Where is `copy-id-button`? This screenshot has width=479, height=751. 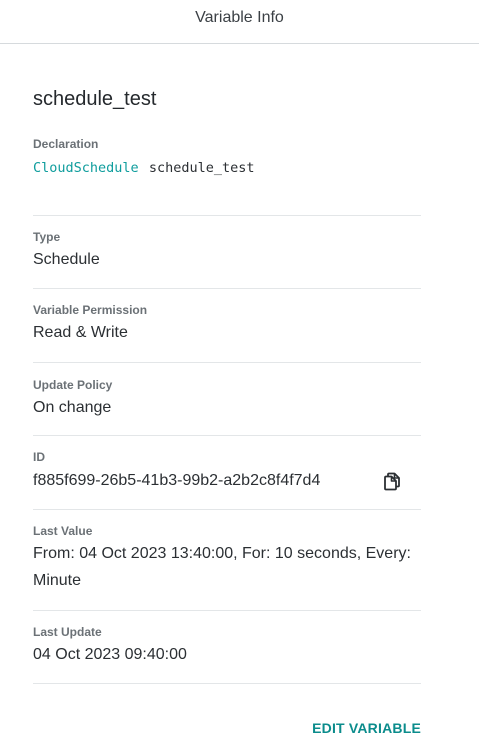 copy-id-button is located at coordinates (392, 481).